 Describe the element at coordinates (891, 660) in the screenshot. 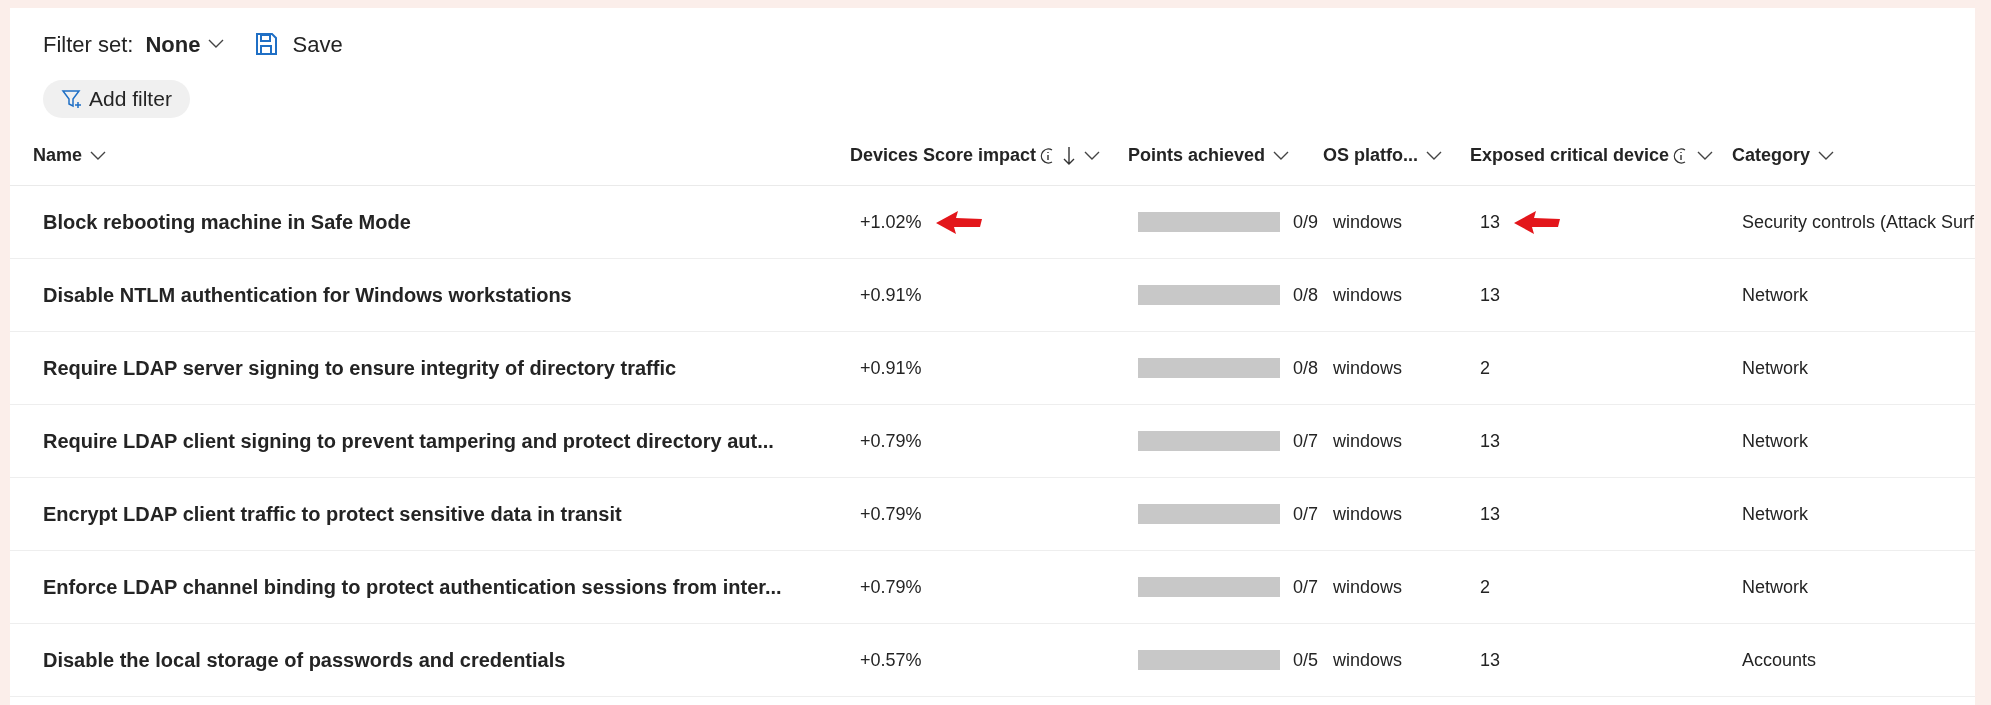

I see `score-impact: +0.57%` at that location.